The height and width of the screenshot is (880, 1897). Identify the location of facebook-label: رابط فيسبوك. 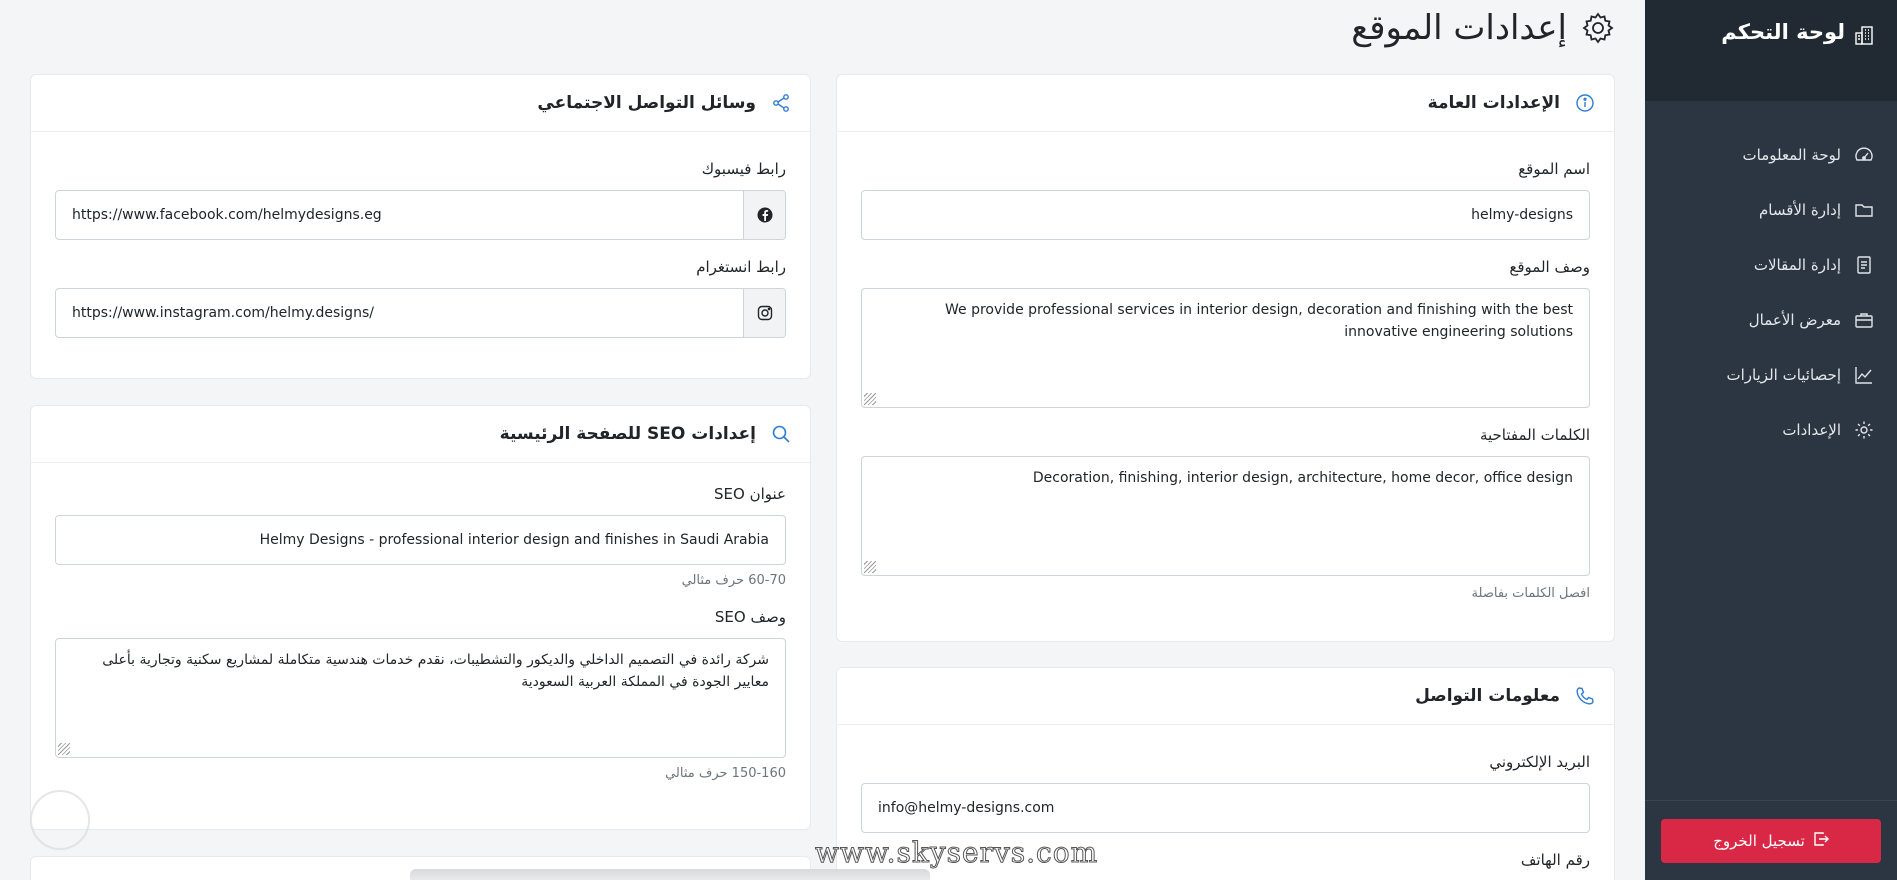
(743, 169).